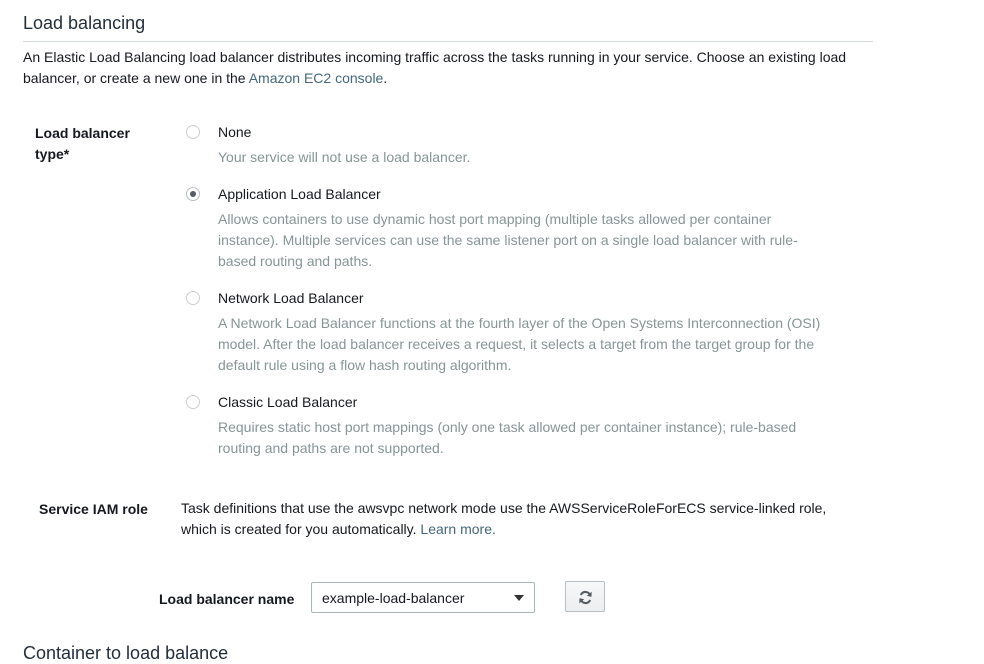  Describe the element at coordinates (385, 78) in the screenshot. I see `intro-end: .` at that location.